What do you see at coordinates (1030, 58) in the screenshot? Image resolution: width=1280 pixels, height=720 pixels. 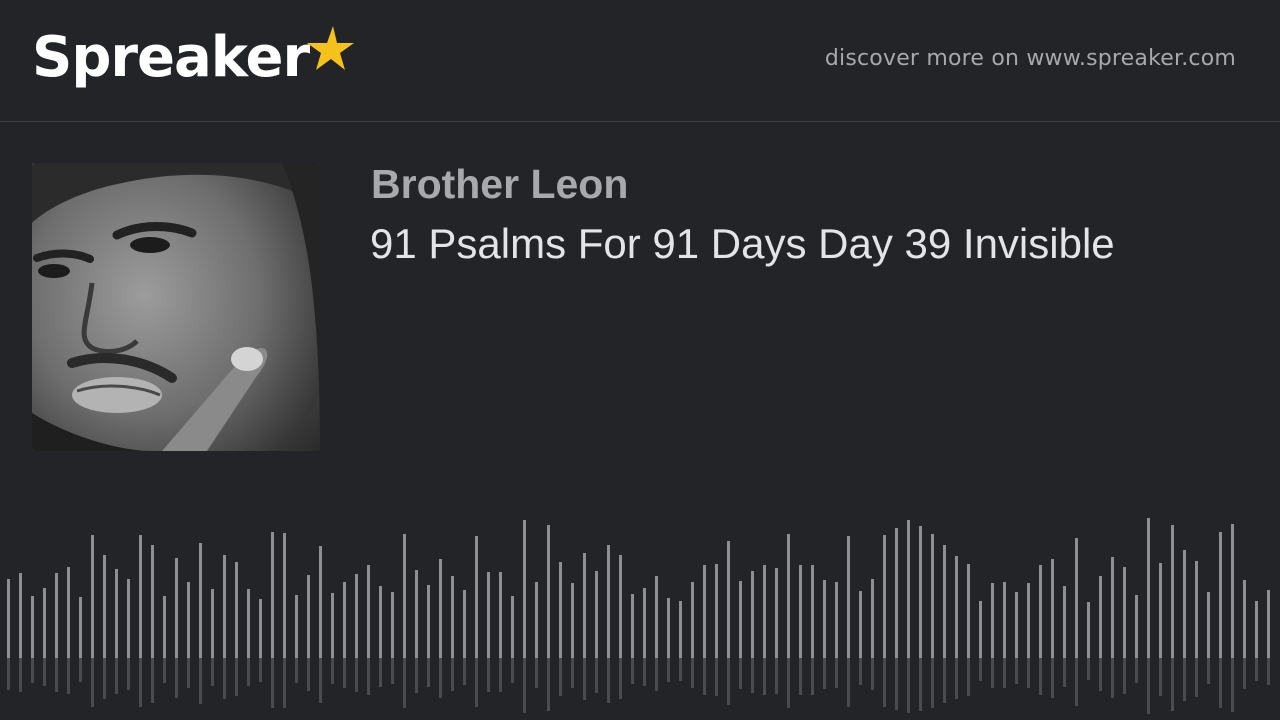 I see `discover-more-link: discover more on www.spreaker.com` at bounding box center [1030, 58].